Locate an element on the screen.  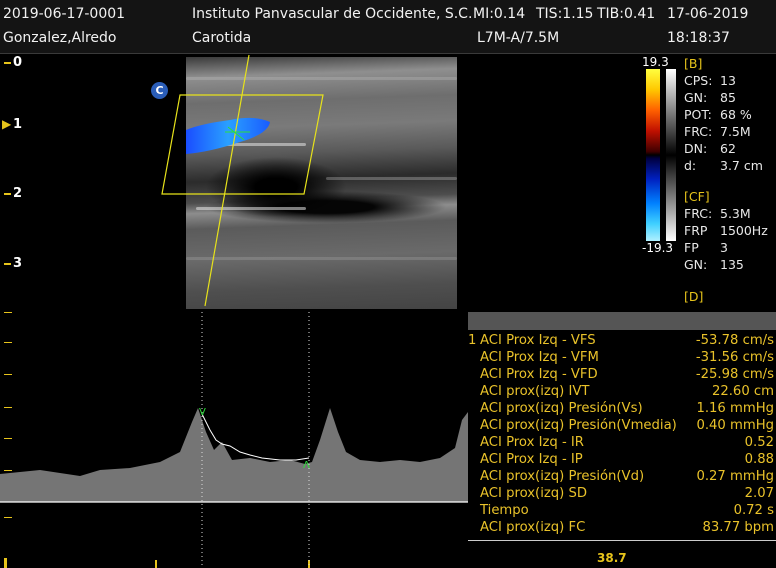
measurement-row: ACI prox(izq) Presión(Vd) 0.27 mmHg is located at coordinates (622, 477).